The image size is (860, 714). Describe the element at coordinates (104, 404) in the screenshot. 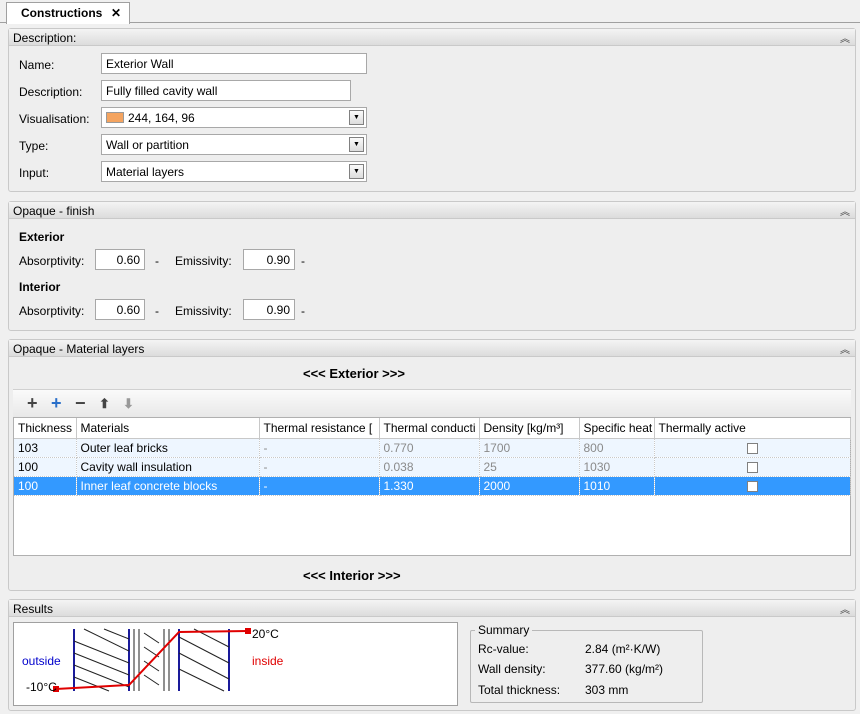

I see `move-up-icon: ⬆` at that location.